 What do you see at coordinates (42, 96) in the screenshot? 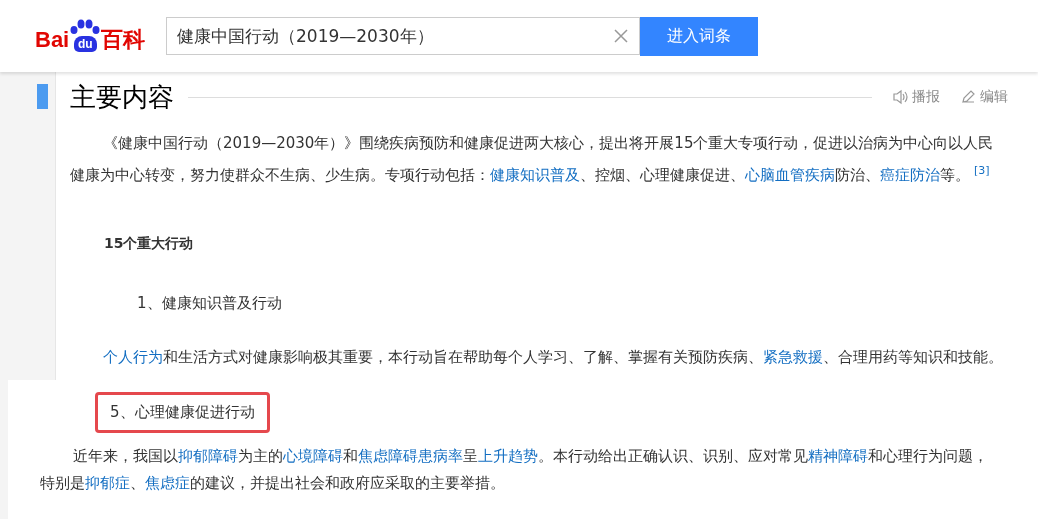
I see `section-marker` at bounding box center [42, 96].